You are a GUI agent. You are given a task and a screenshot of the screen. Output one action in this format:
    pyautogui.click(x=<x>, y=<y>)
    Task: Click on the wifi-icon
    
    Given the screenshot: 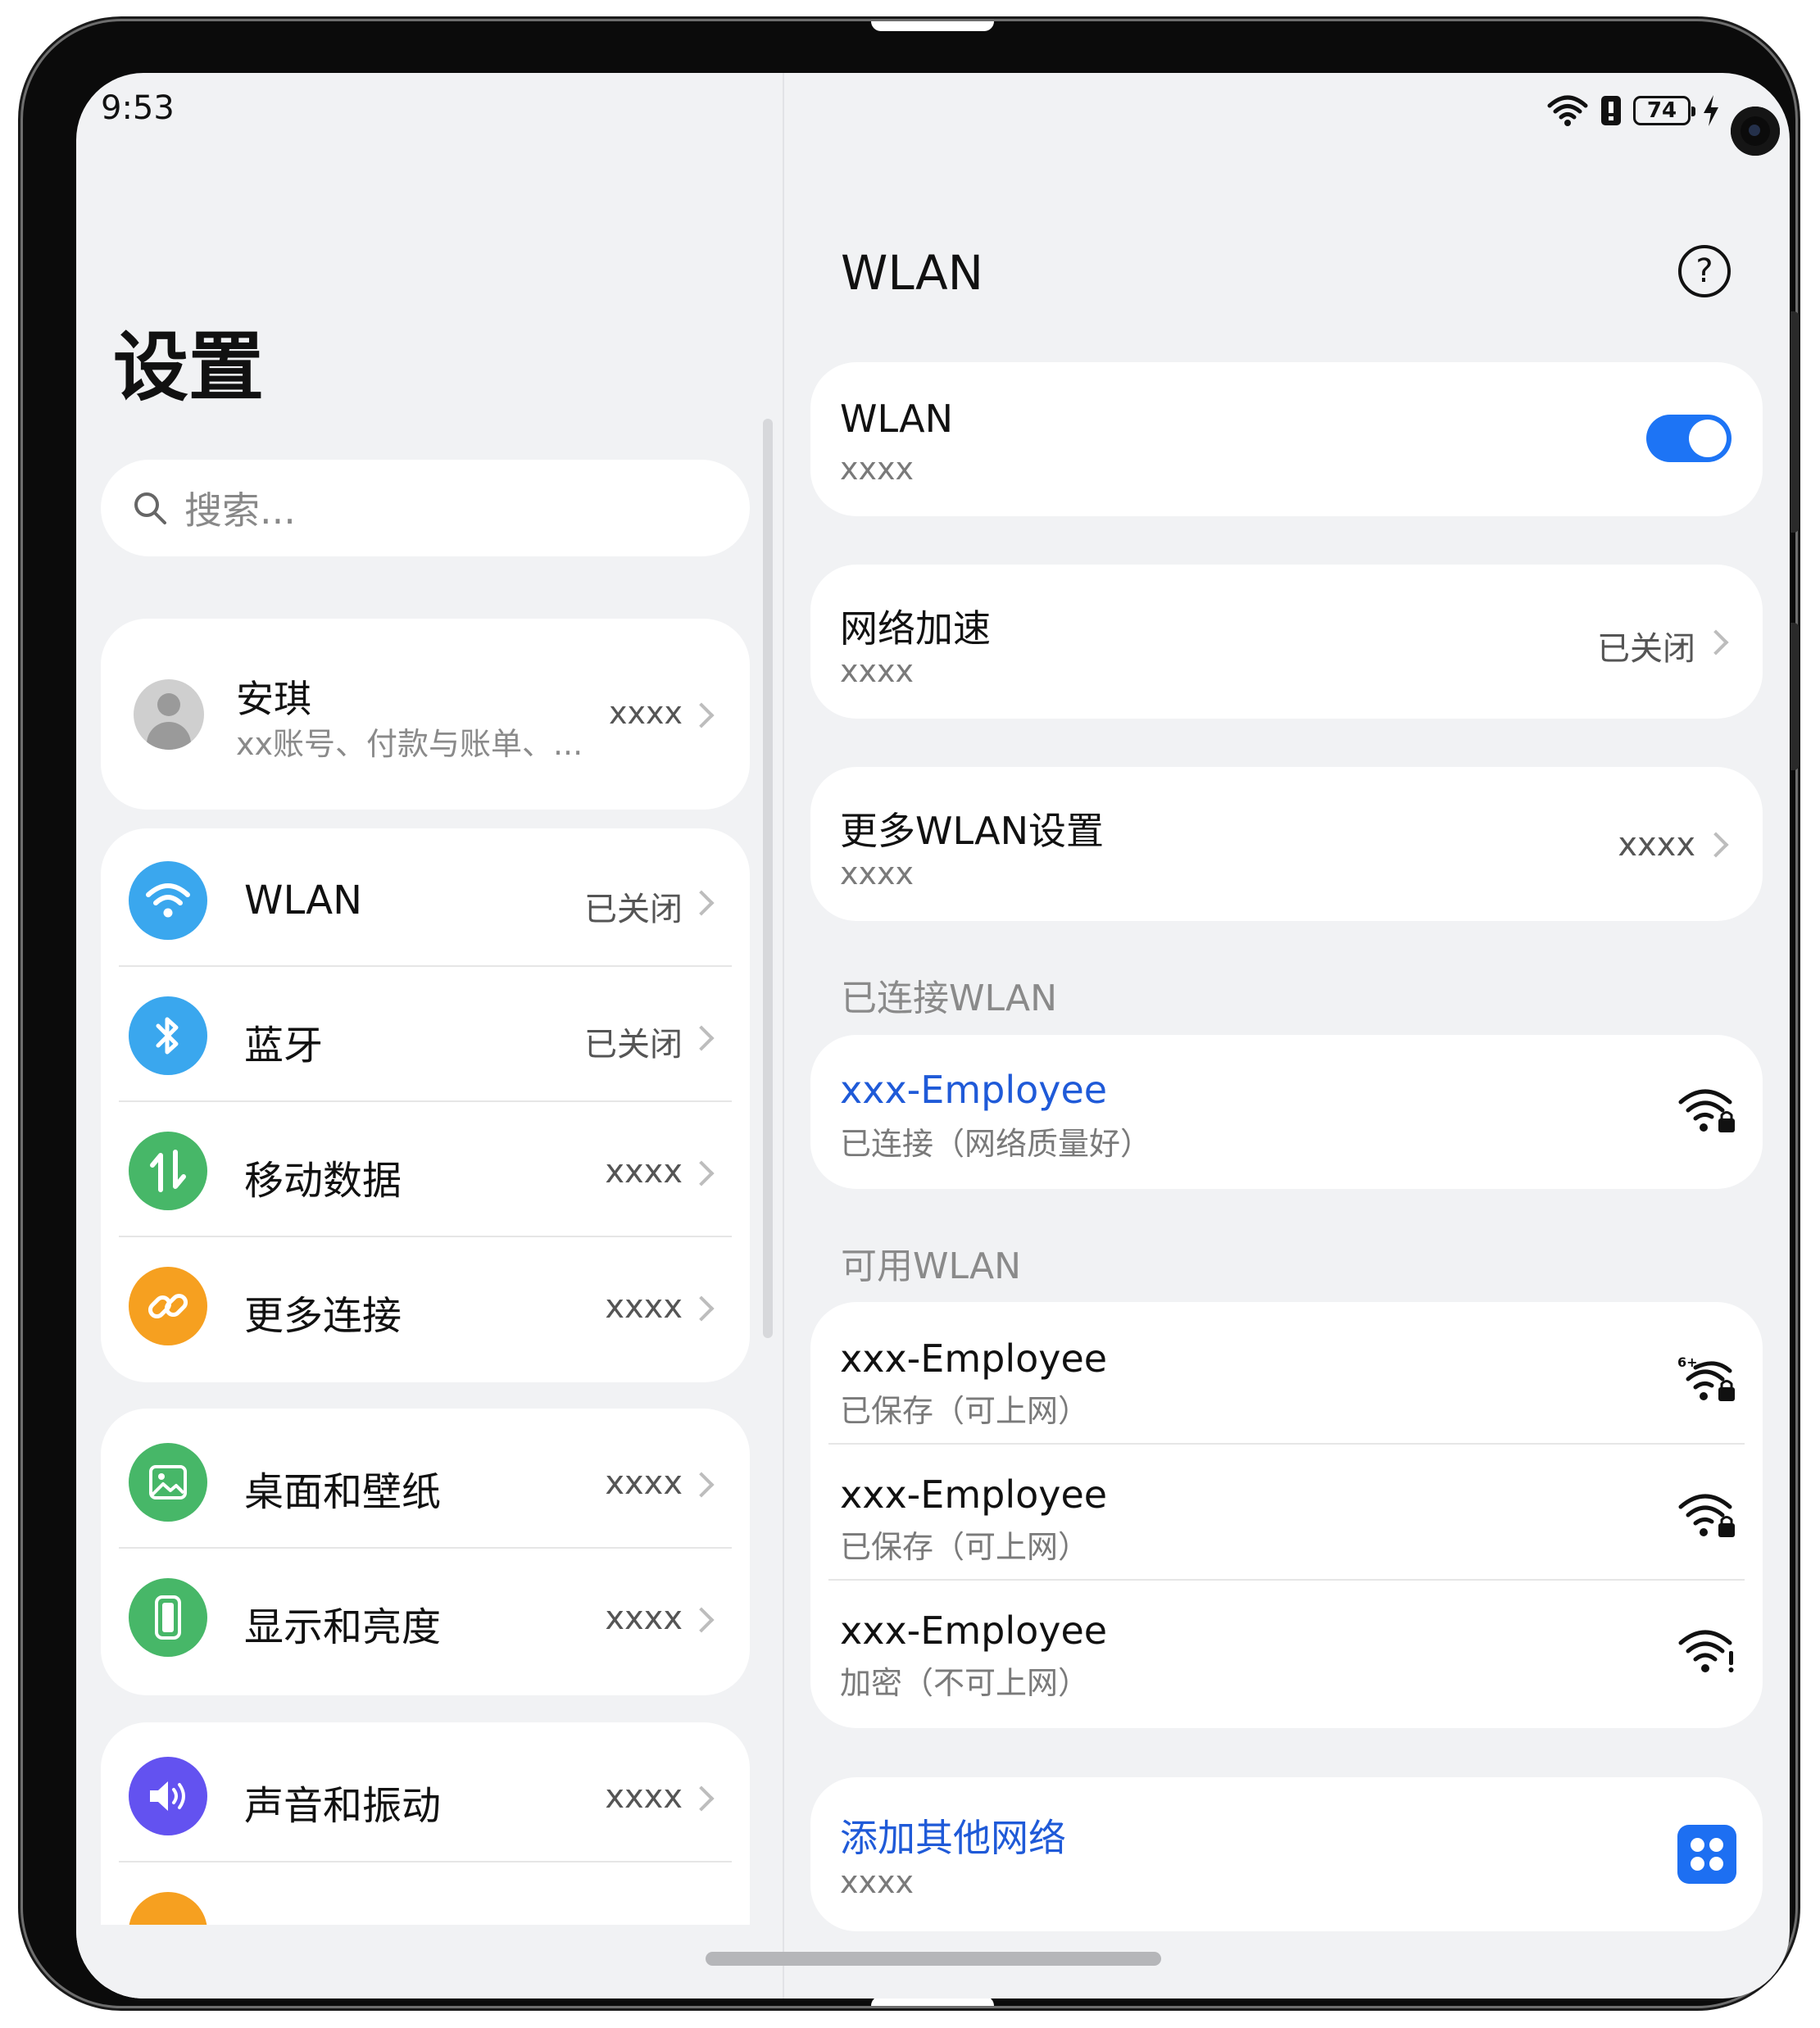 What is the action you would take?
    pyautogui.click(x=168, y=900)
    